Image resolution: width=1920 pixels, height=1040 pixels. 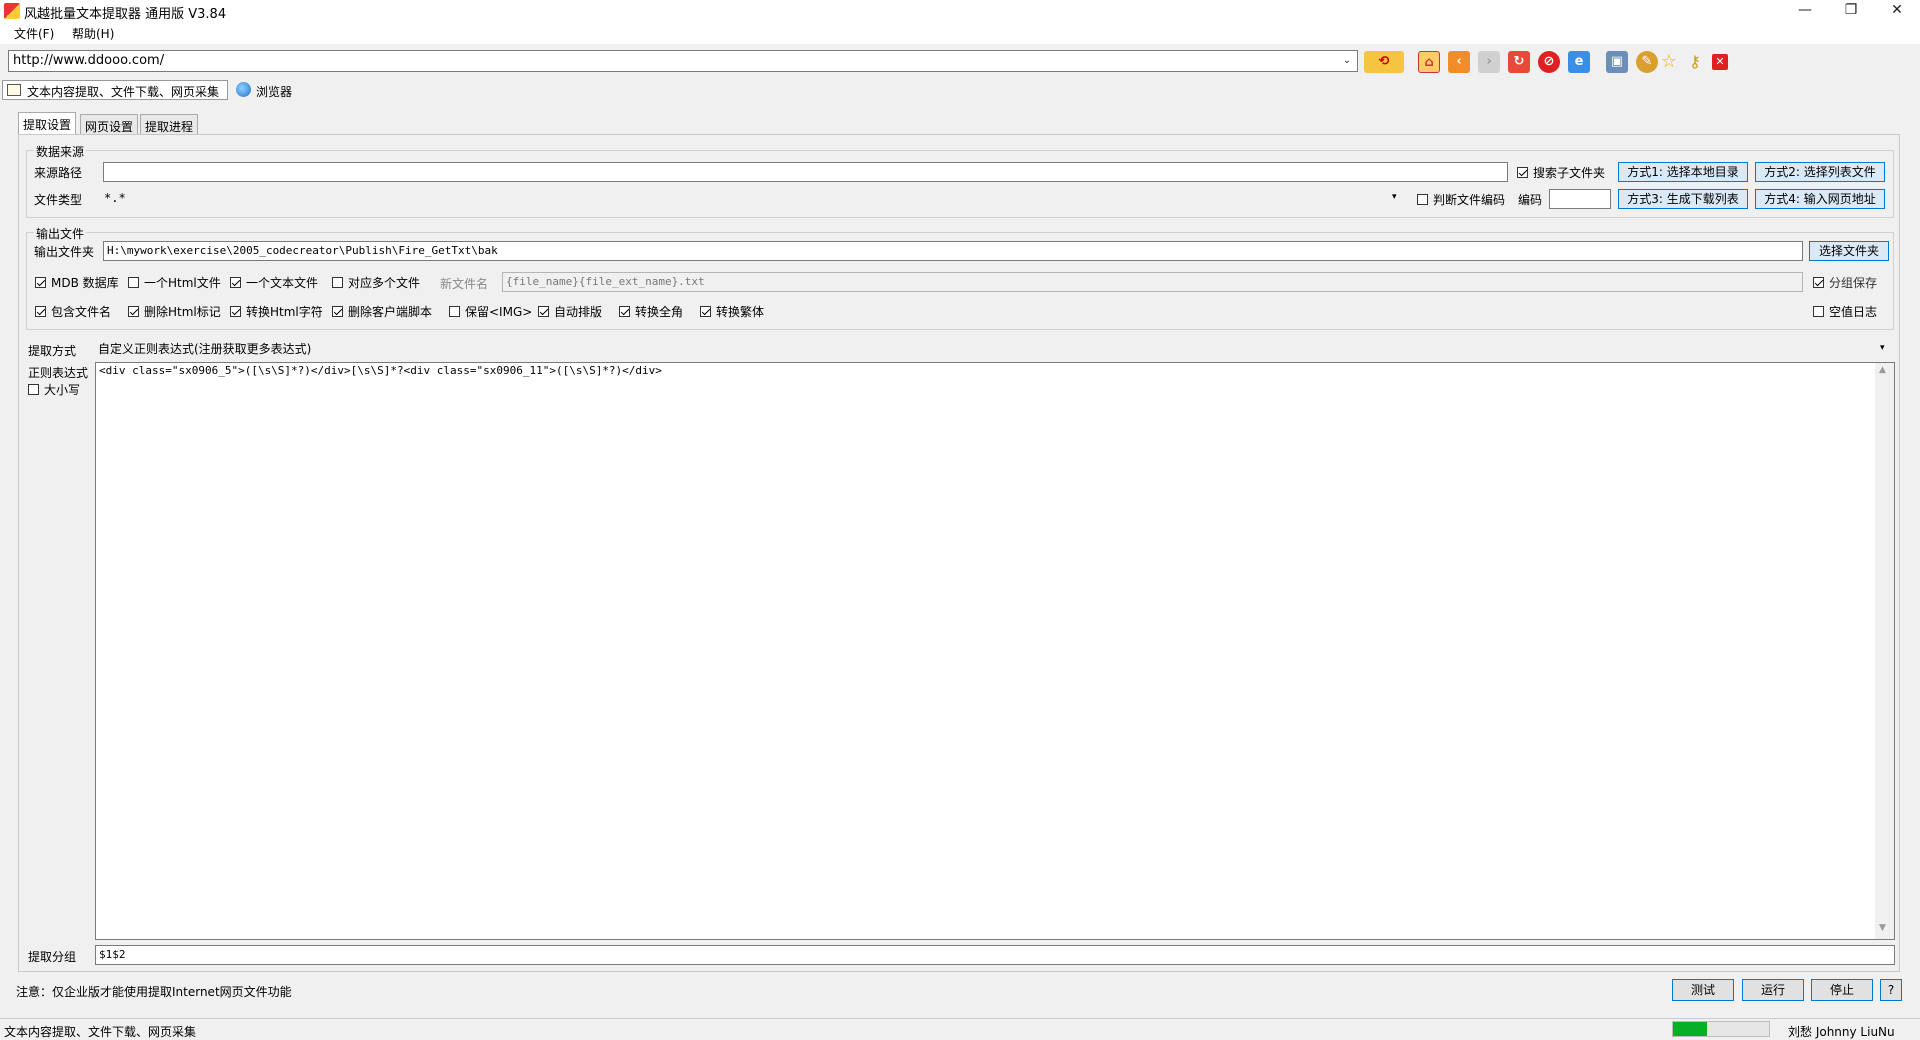 I want to click on go-icon: ⟲, so click(x=1384, y=62).